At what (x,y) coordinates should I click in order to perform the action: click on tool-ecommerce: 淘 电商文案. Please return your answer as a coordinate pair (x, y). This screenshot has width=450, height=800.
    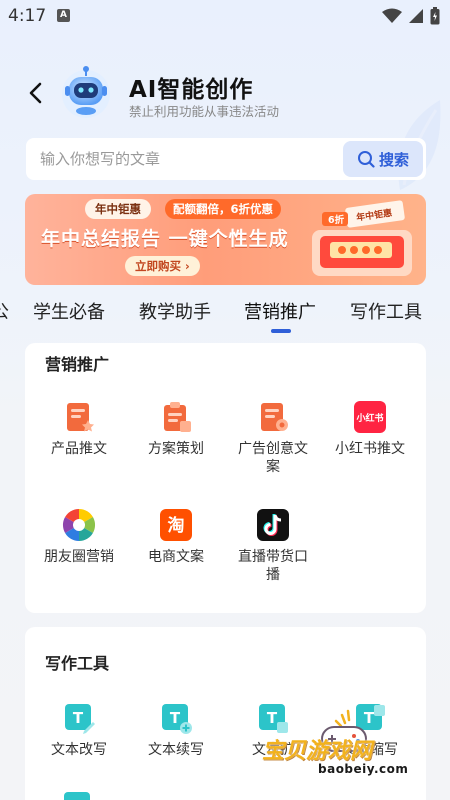
    Looking at the image, I should click on (176, 537).